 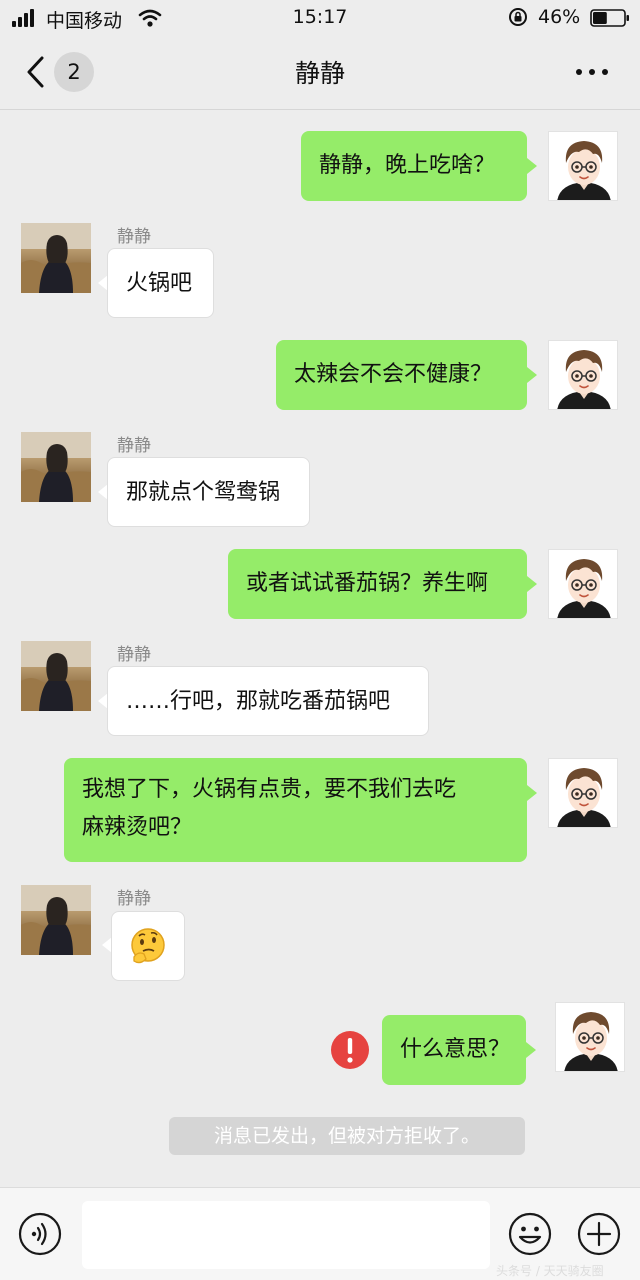 I want to click on thinking-emoji-icon, so click(x=148, y=946).